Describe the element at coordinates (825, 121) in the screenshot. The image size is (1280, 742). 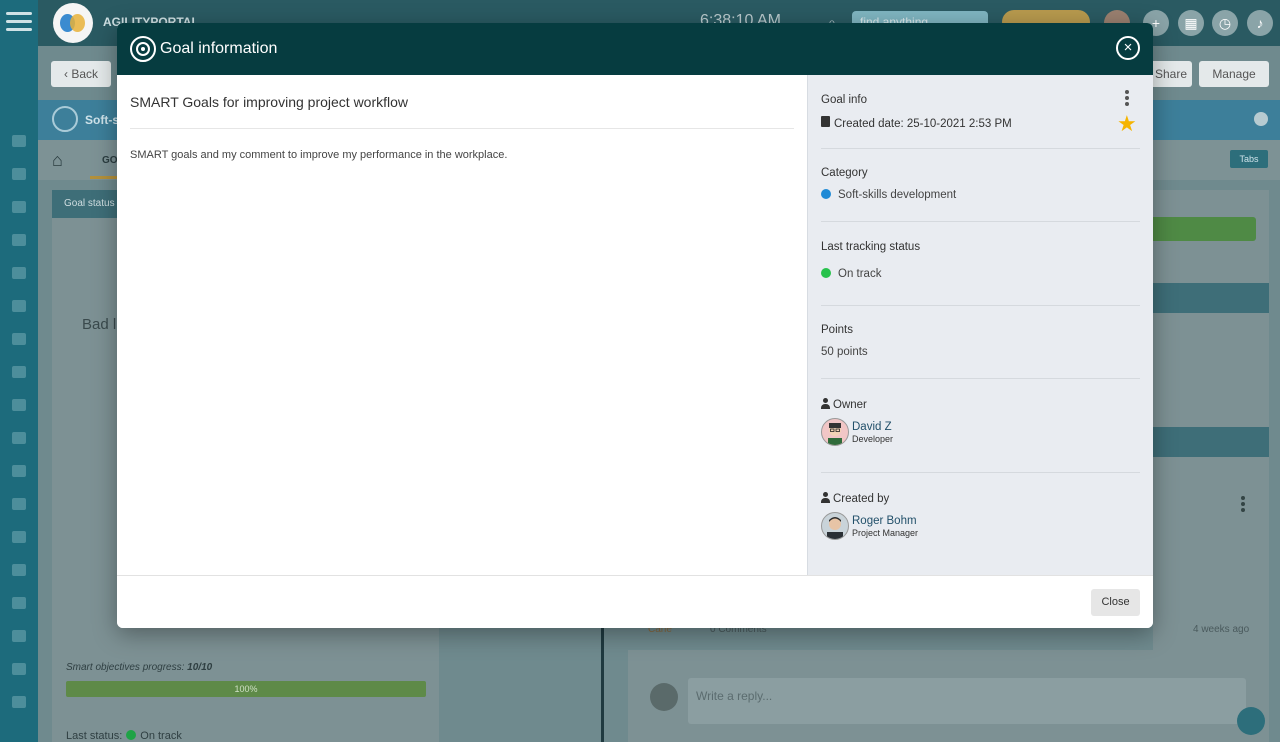
I see `calendar-icon` at that location.